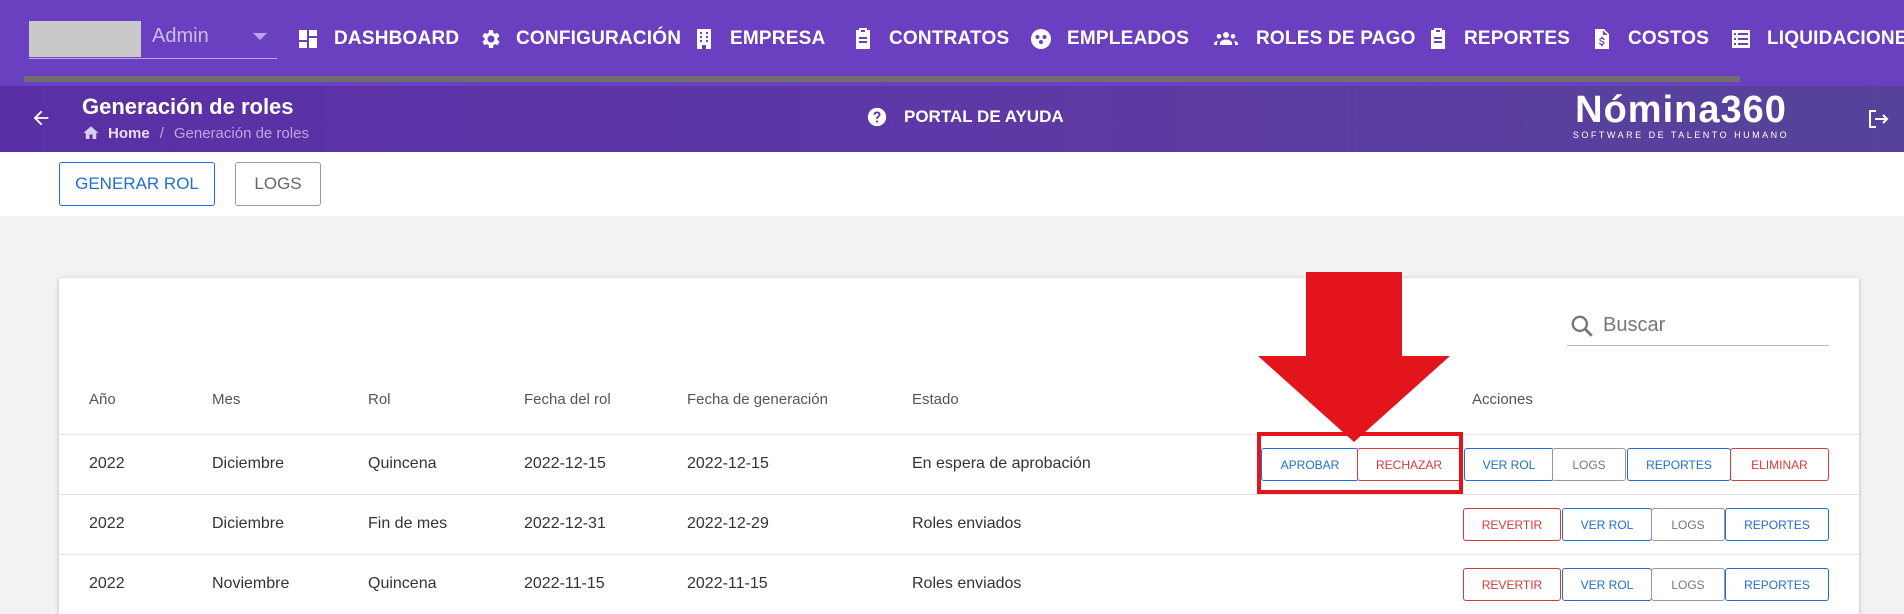  Describe the element at coordinates (949, 38) in the screenshot. I see `nav-contratos-label: CONTRATOS` at that location.